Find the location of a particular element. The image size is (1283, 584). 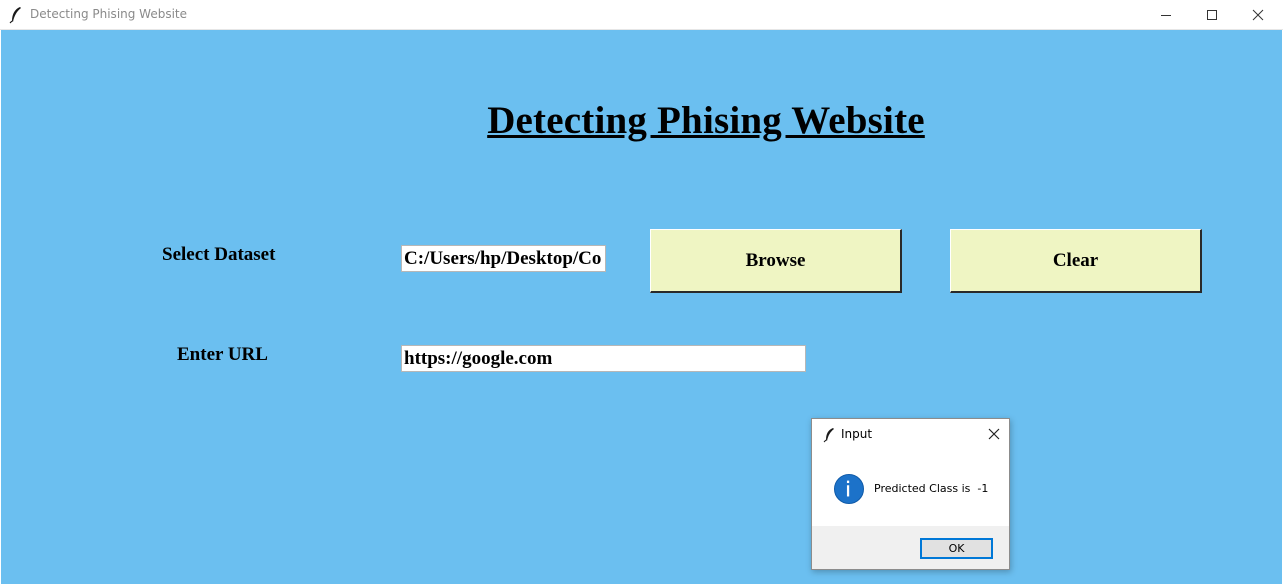

close-window-button is located at coordinates (1258, 15).